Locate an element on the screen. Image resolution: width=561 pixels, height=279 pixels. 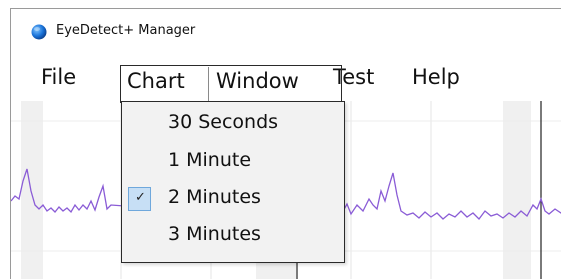
window-title: EyeDetect+ Manager is located at coordinates (126, 30).